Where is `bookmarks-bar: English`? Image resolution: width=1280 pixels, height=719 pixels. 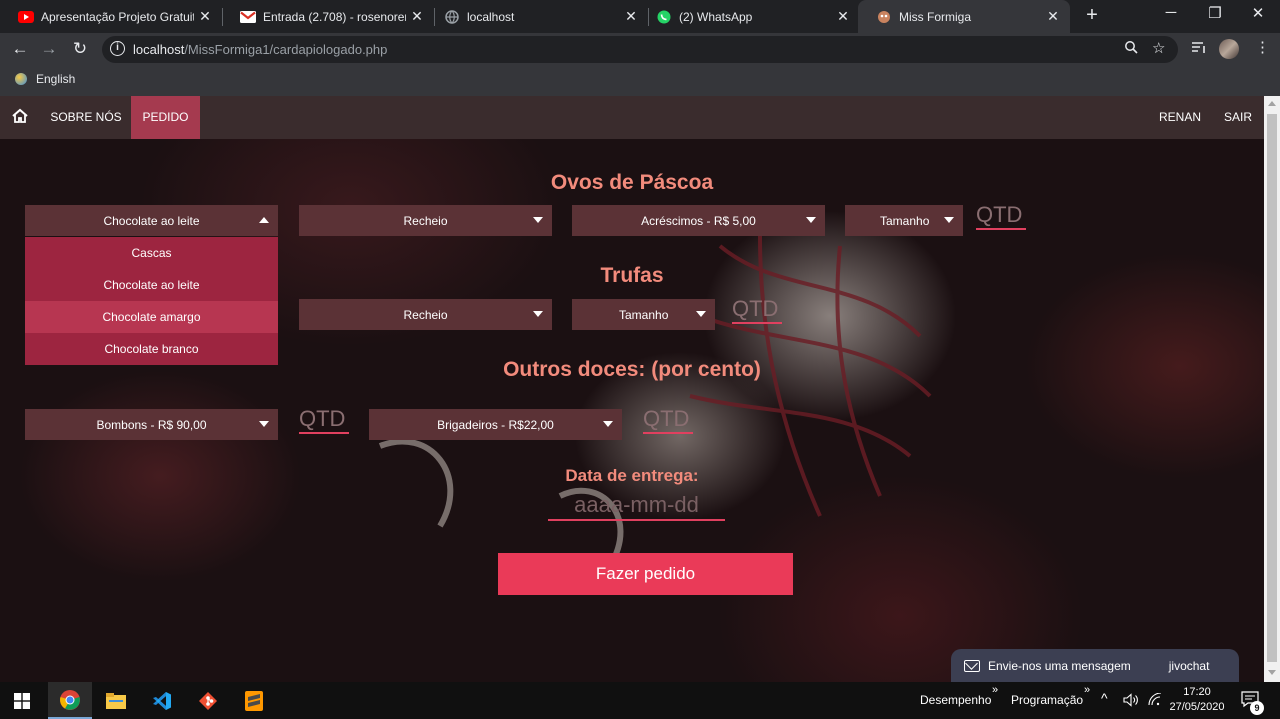 bookmarks-bar: English is located at coordinates (640, 81).